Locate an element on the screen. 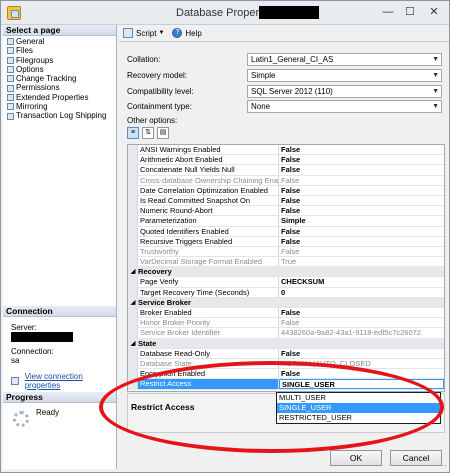 The height and width of the screenshot is (473, 450). grid-row: Numeric Round-Abort False is located at coordinates (286, 211).